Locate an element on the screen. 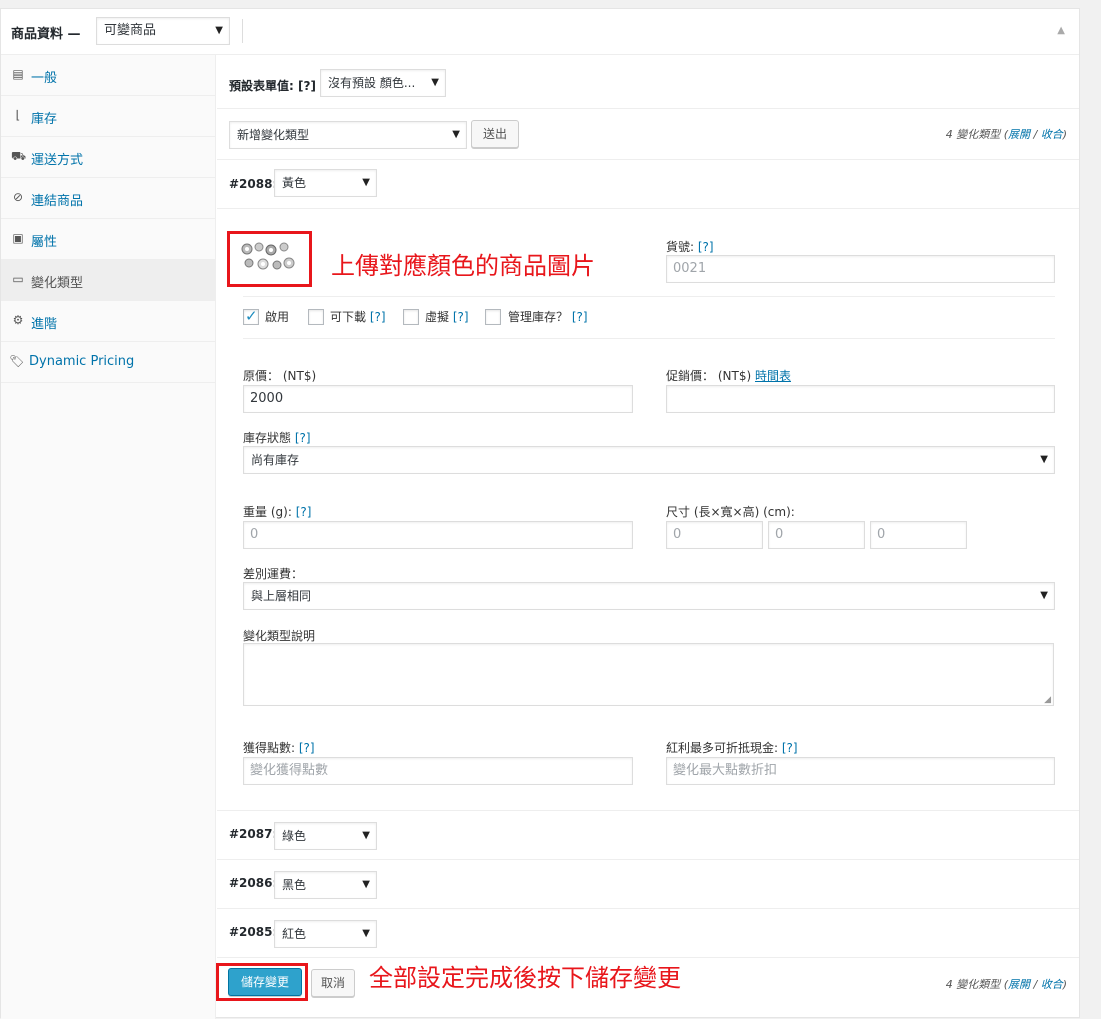 The image size is (1101, 1019). points-text: 獲得點數: is located at coordinates (269, 748).